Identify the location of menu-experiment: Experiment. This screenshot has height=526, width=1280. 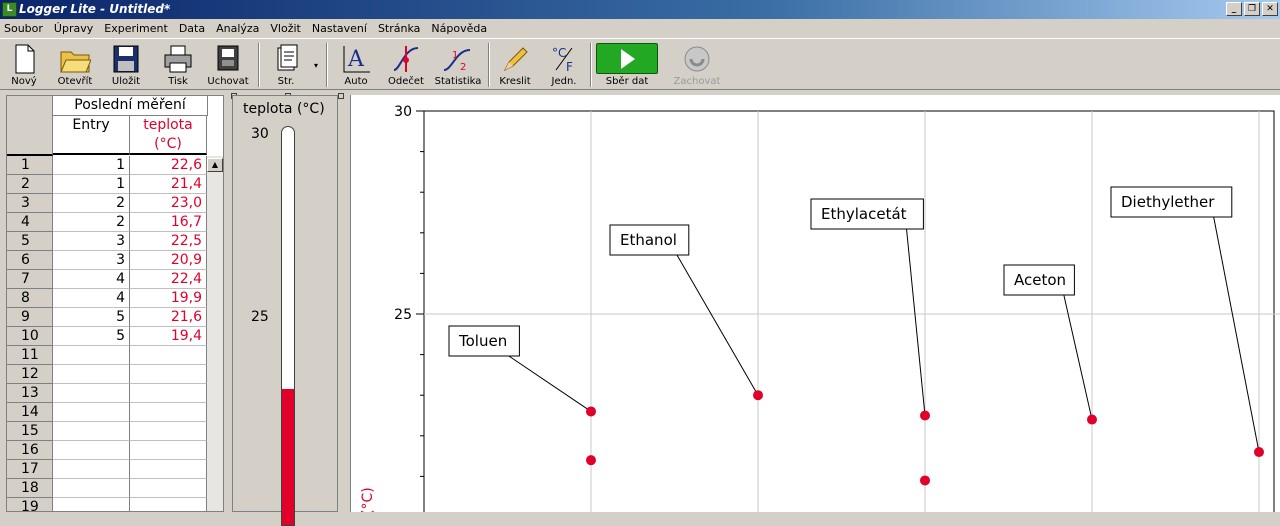
(136, 28).